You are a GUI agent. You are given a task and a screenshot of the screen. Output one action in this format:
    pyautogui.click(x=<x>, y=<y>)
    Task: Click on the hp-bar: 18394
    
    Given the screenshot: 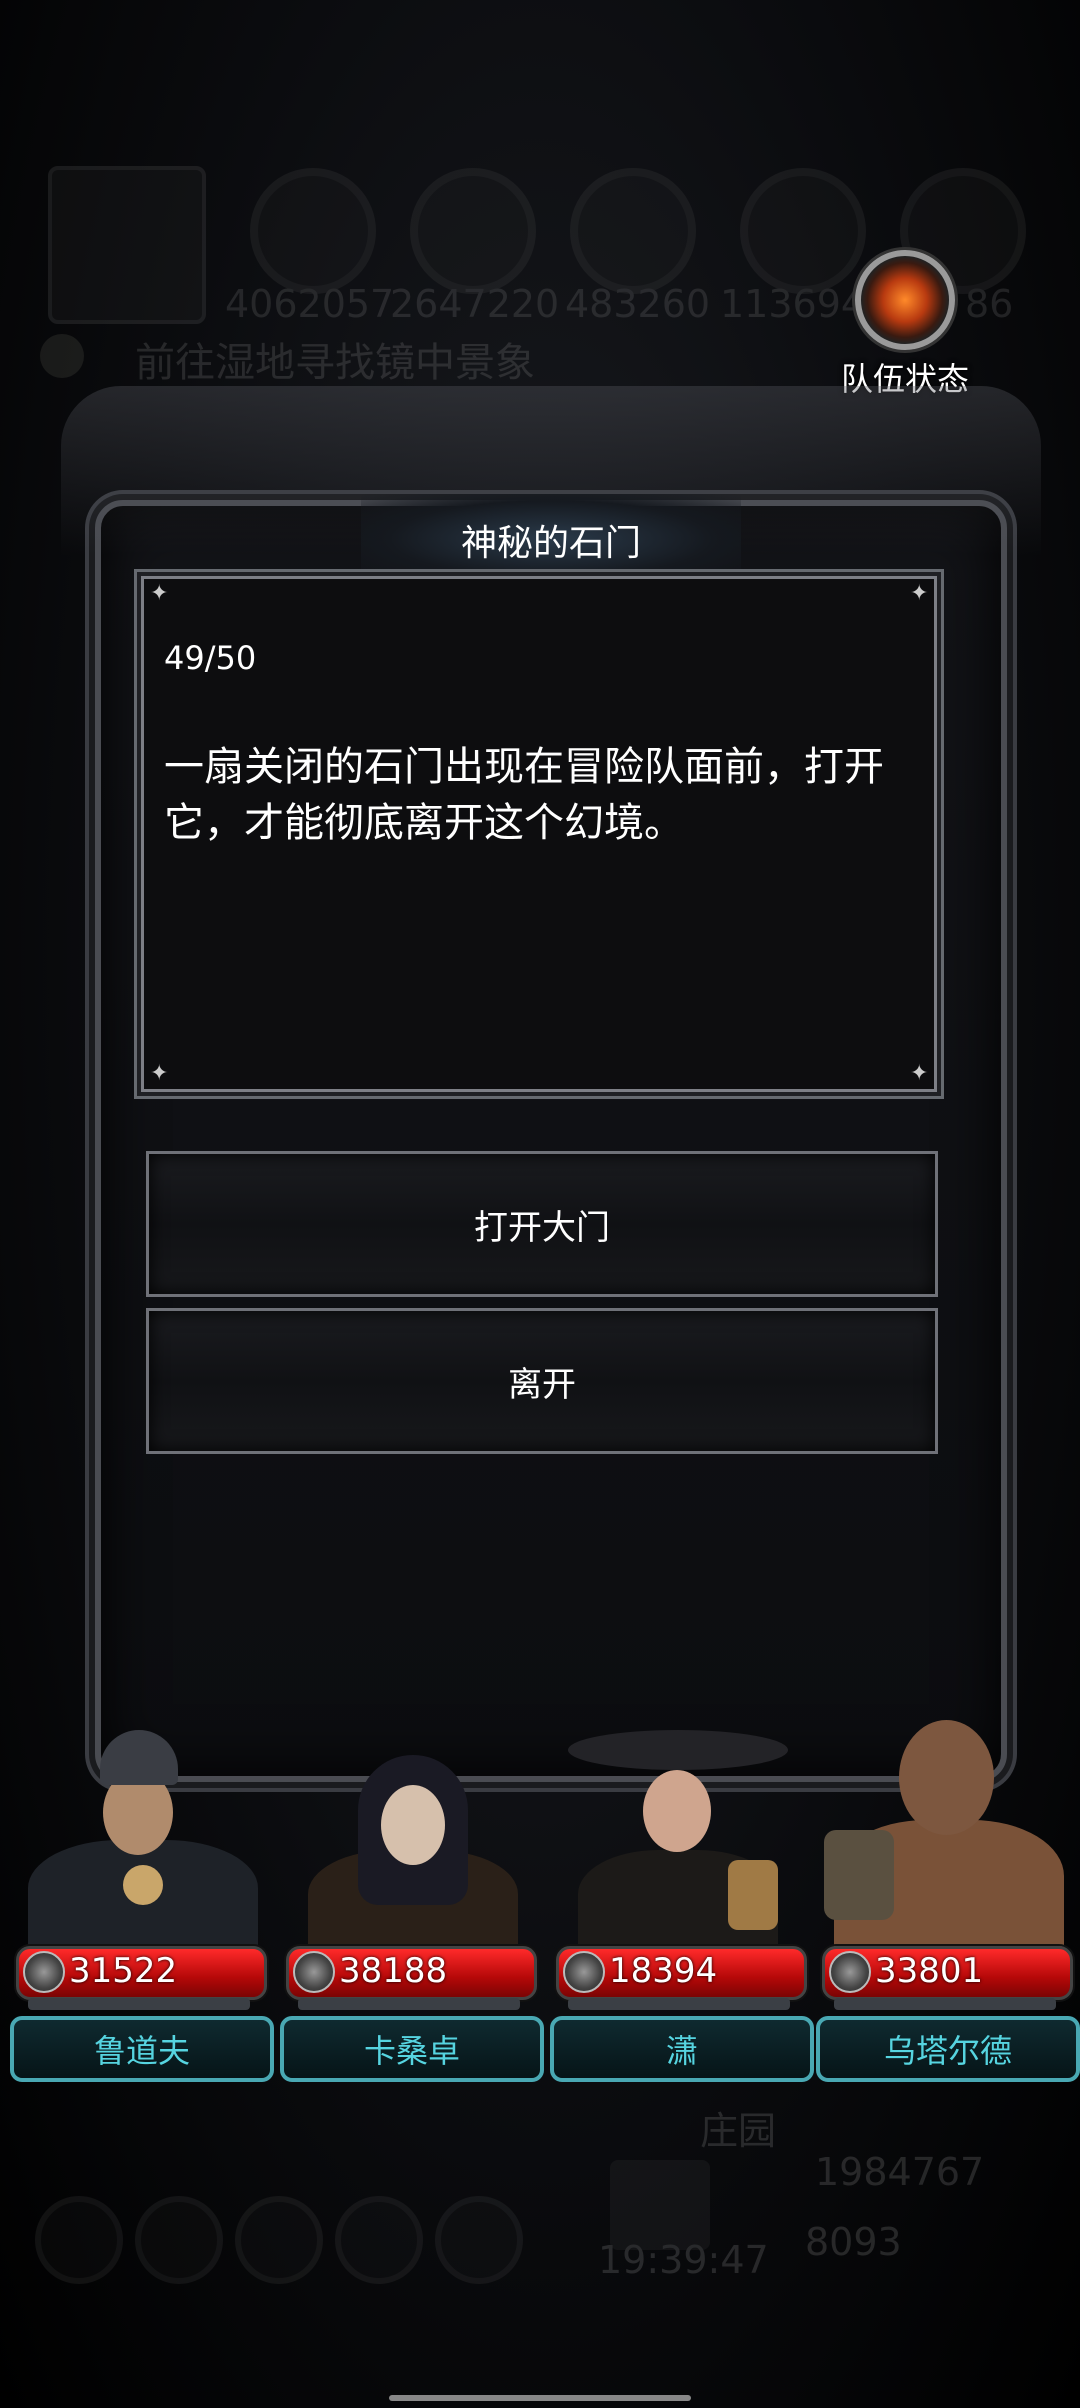 What is the action you would take?
    pyautogui.click(x=681, y=1973)
    